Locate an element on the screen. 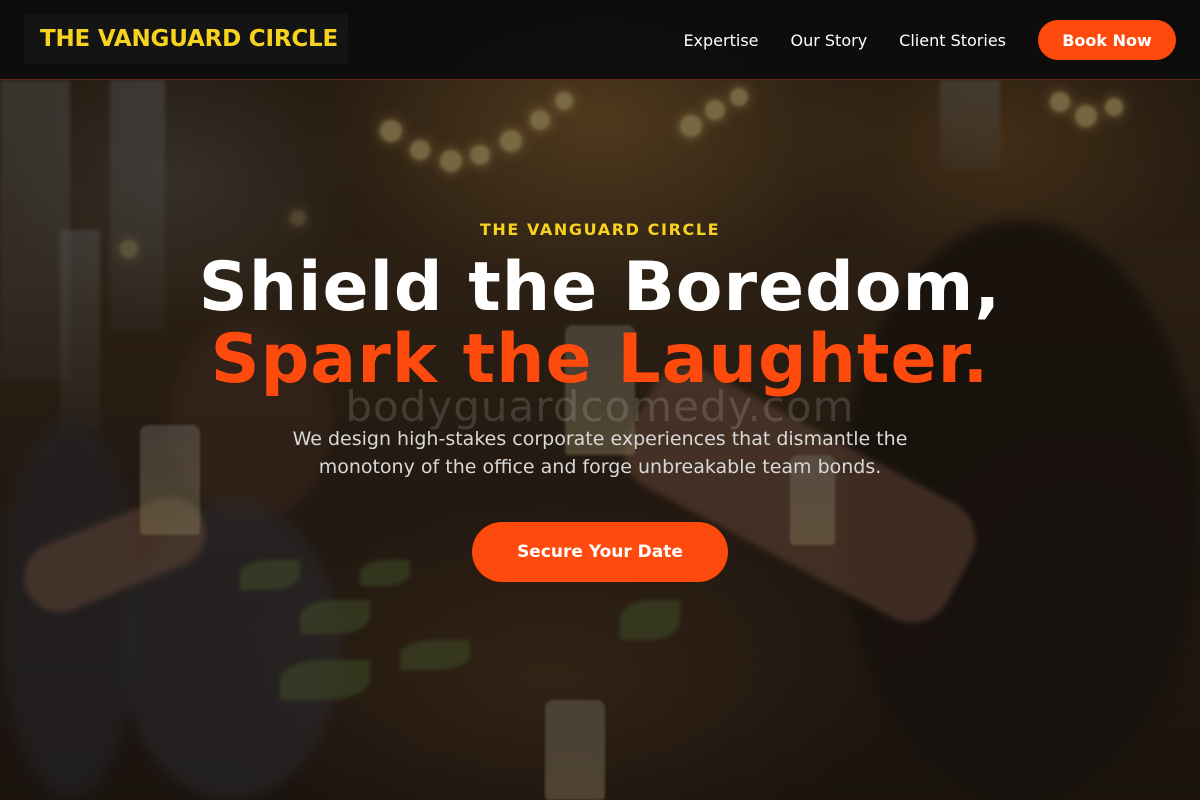 This screenshot has height=800, width=1200. logo-container: THE VANGUARD CIRCLE is located at coordinates (186, 39).